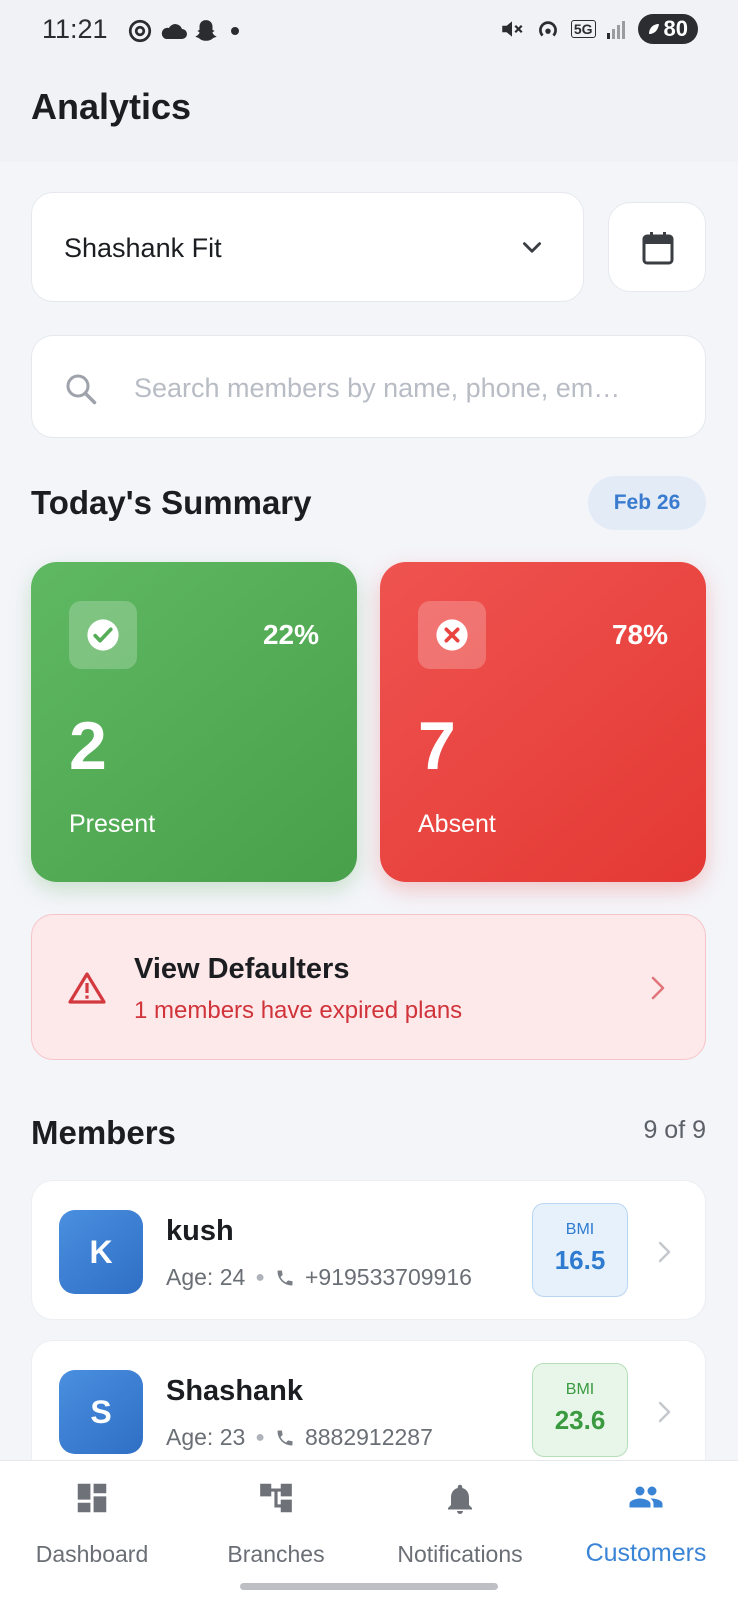 Image resolution: width=738 pixels, height=1601 pixels. What do you see at coordinates (307, 247) in the screenshot?
I see `gym-selector-dropdown: Shashank Fit` at bounding box center [307, 247].